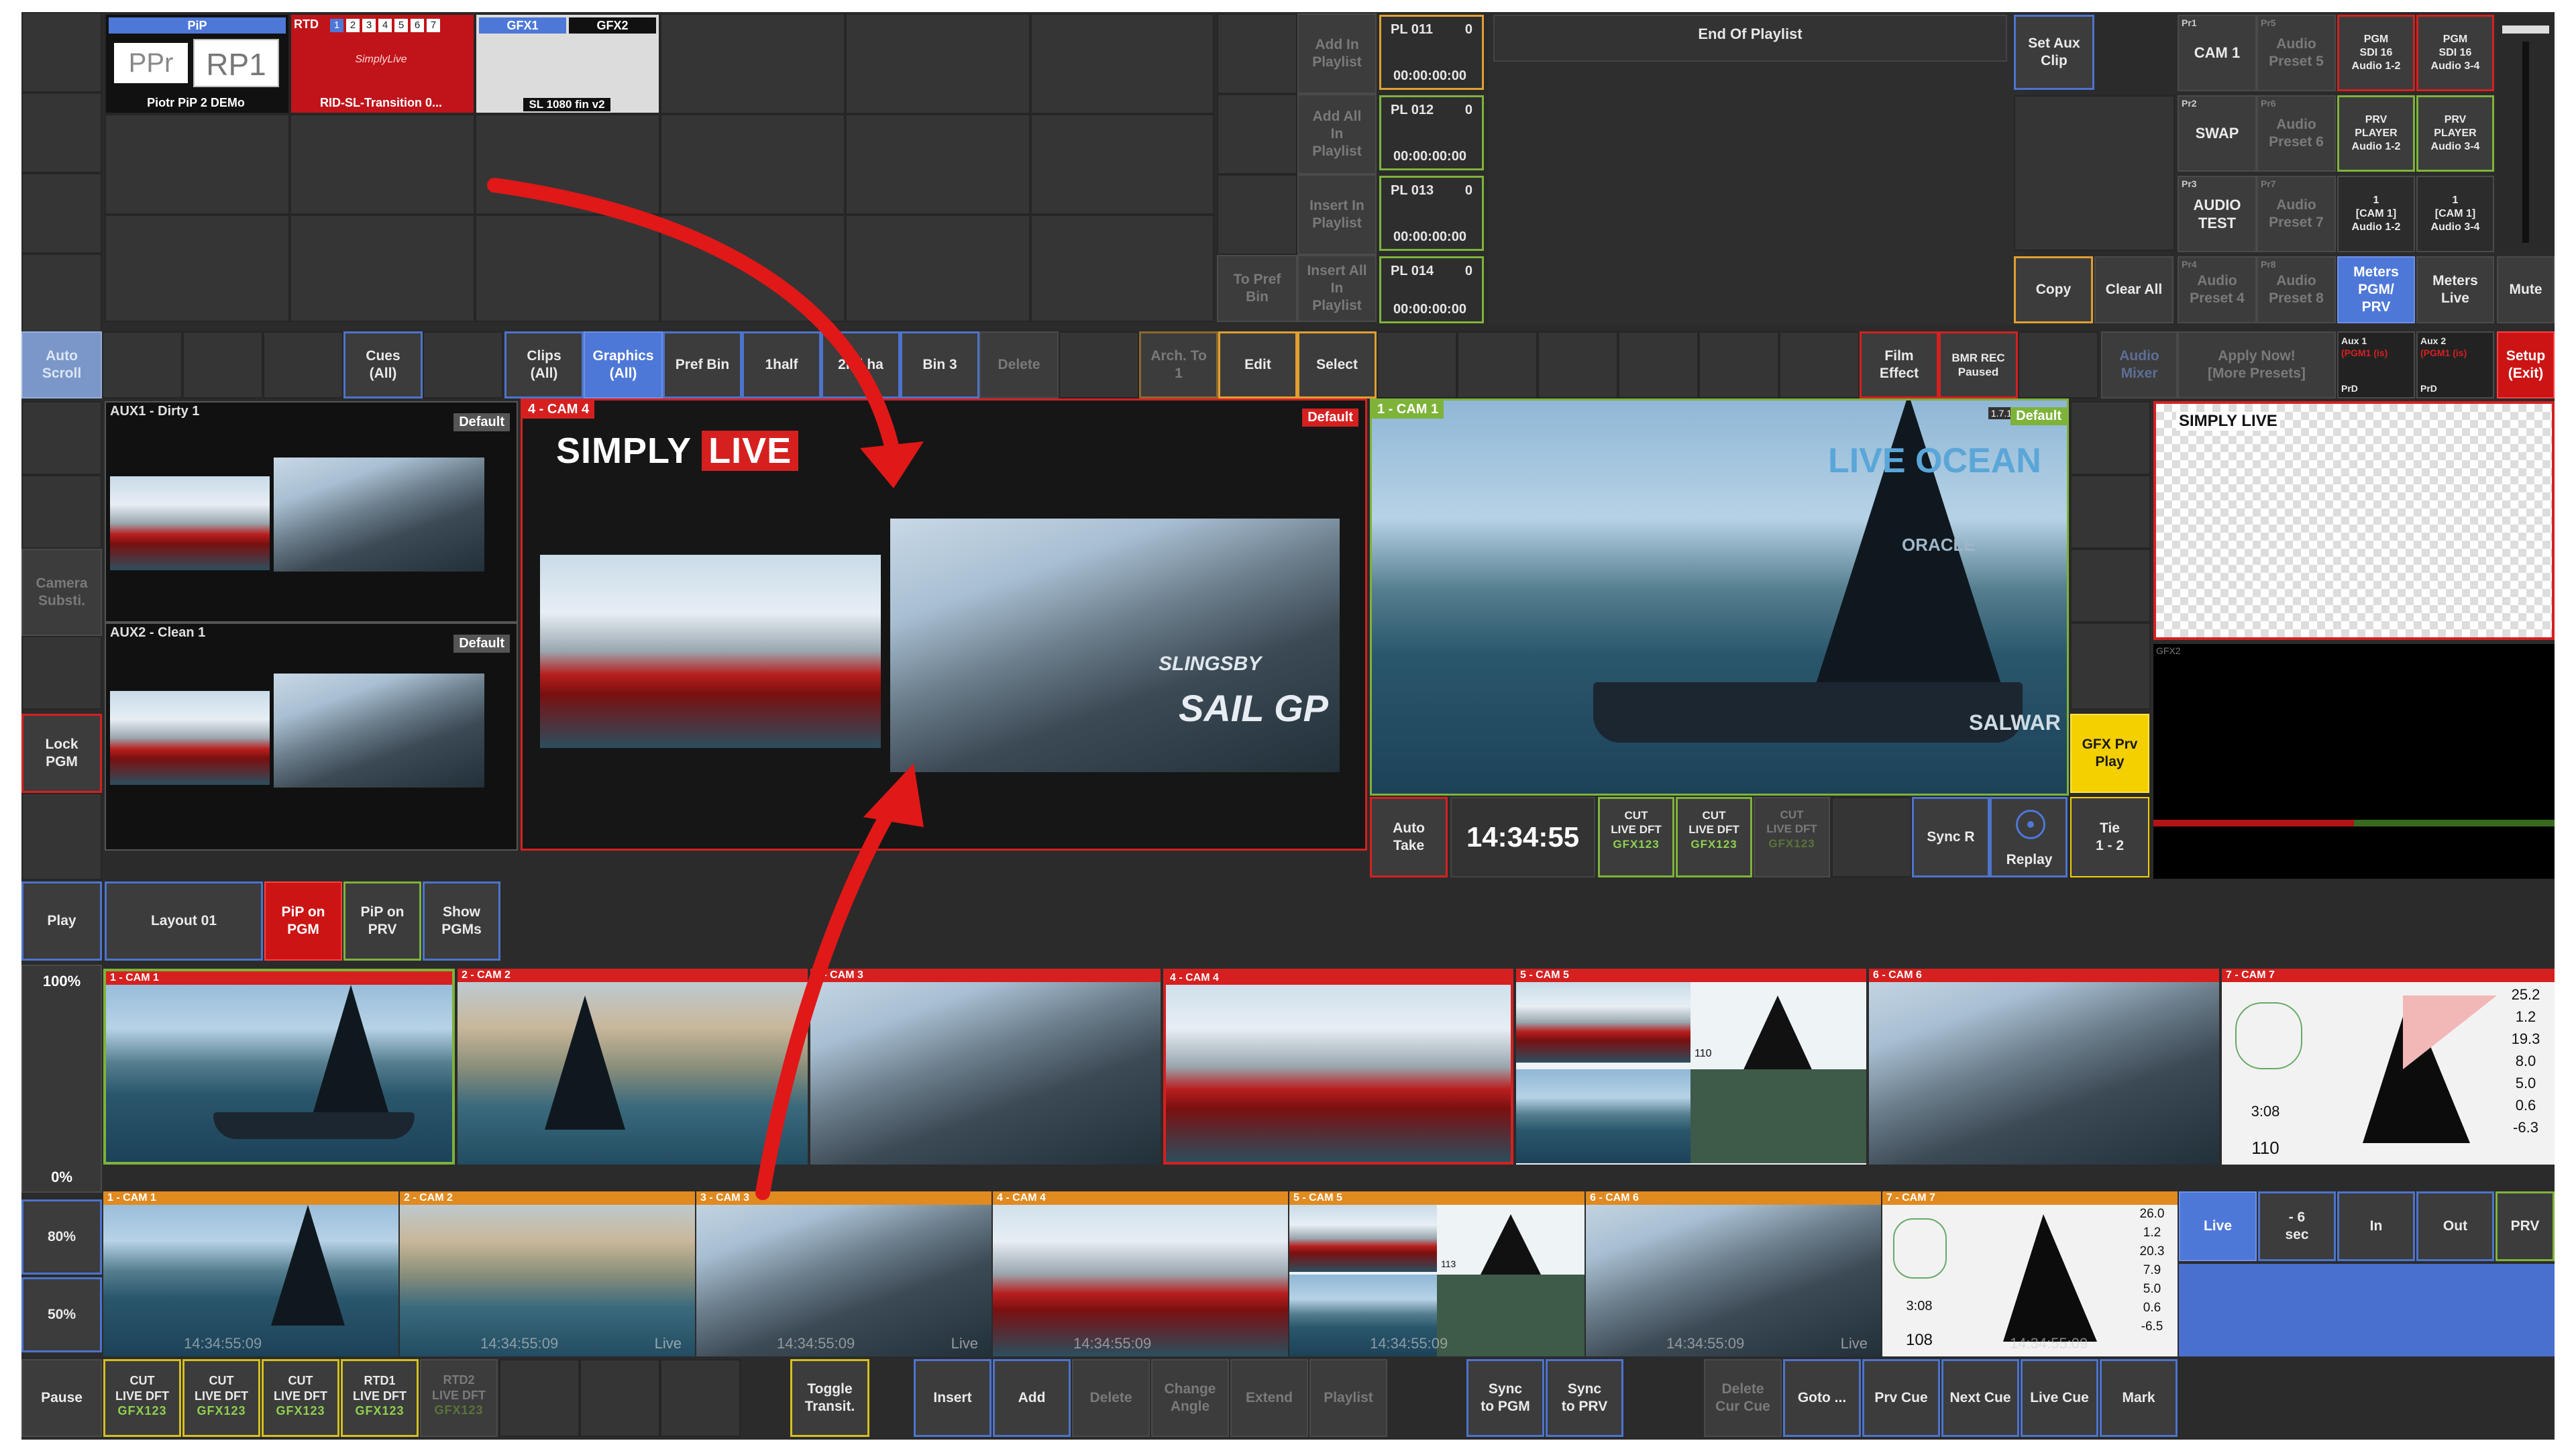 This screenshot has width=2576, height=1449. What do you see at coordinates (828, 998) in the screenshot?
I see `arrow-from-replay` at bounding box center [828, 998].